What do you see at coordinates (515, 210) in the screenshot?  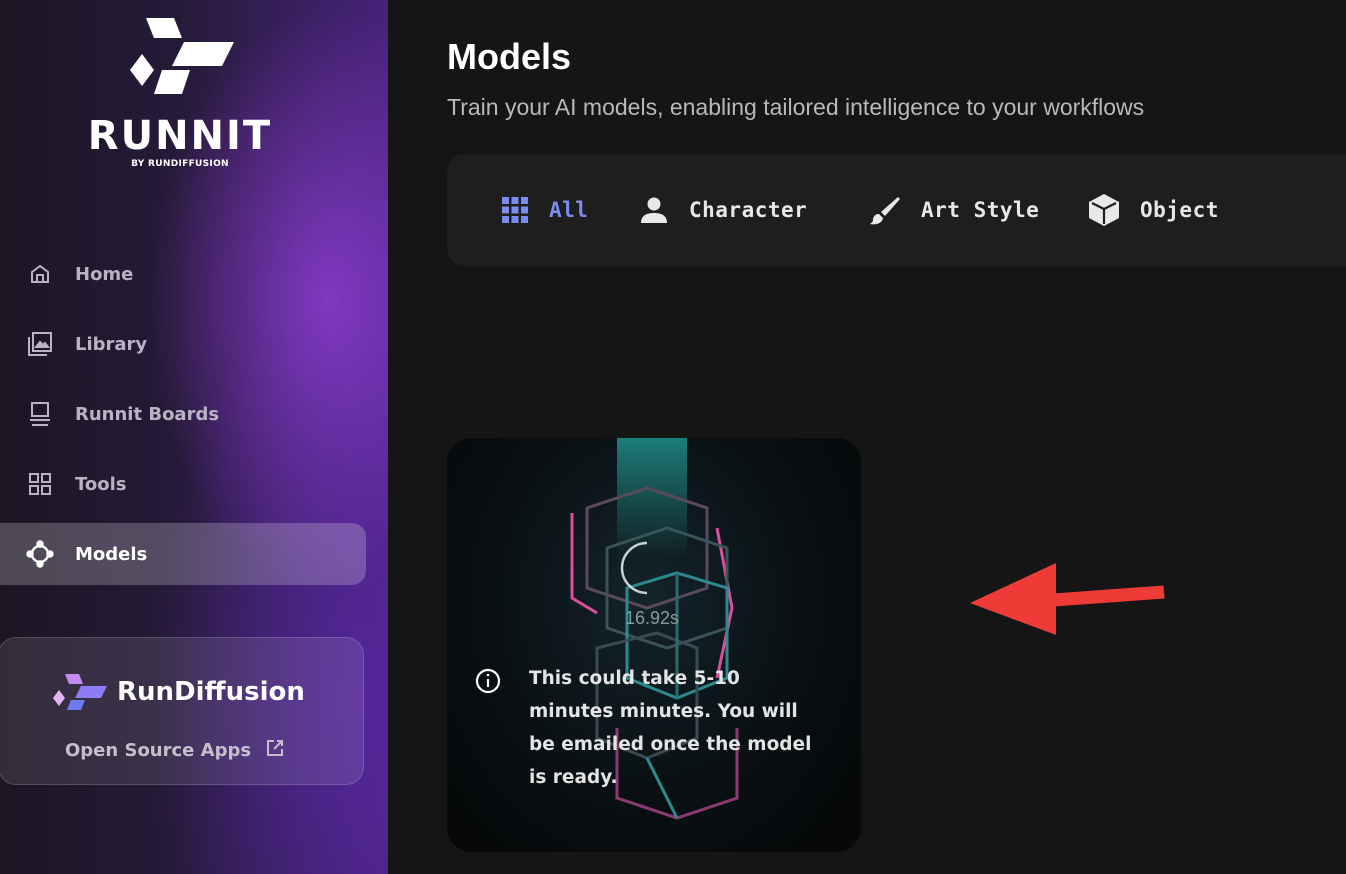 I see `grid-icon` at bounding box center [515, 210].